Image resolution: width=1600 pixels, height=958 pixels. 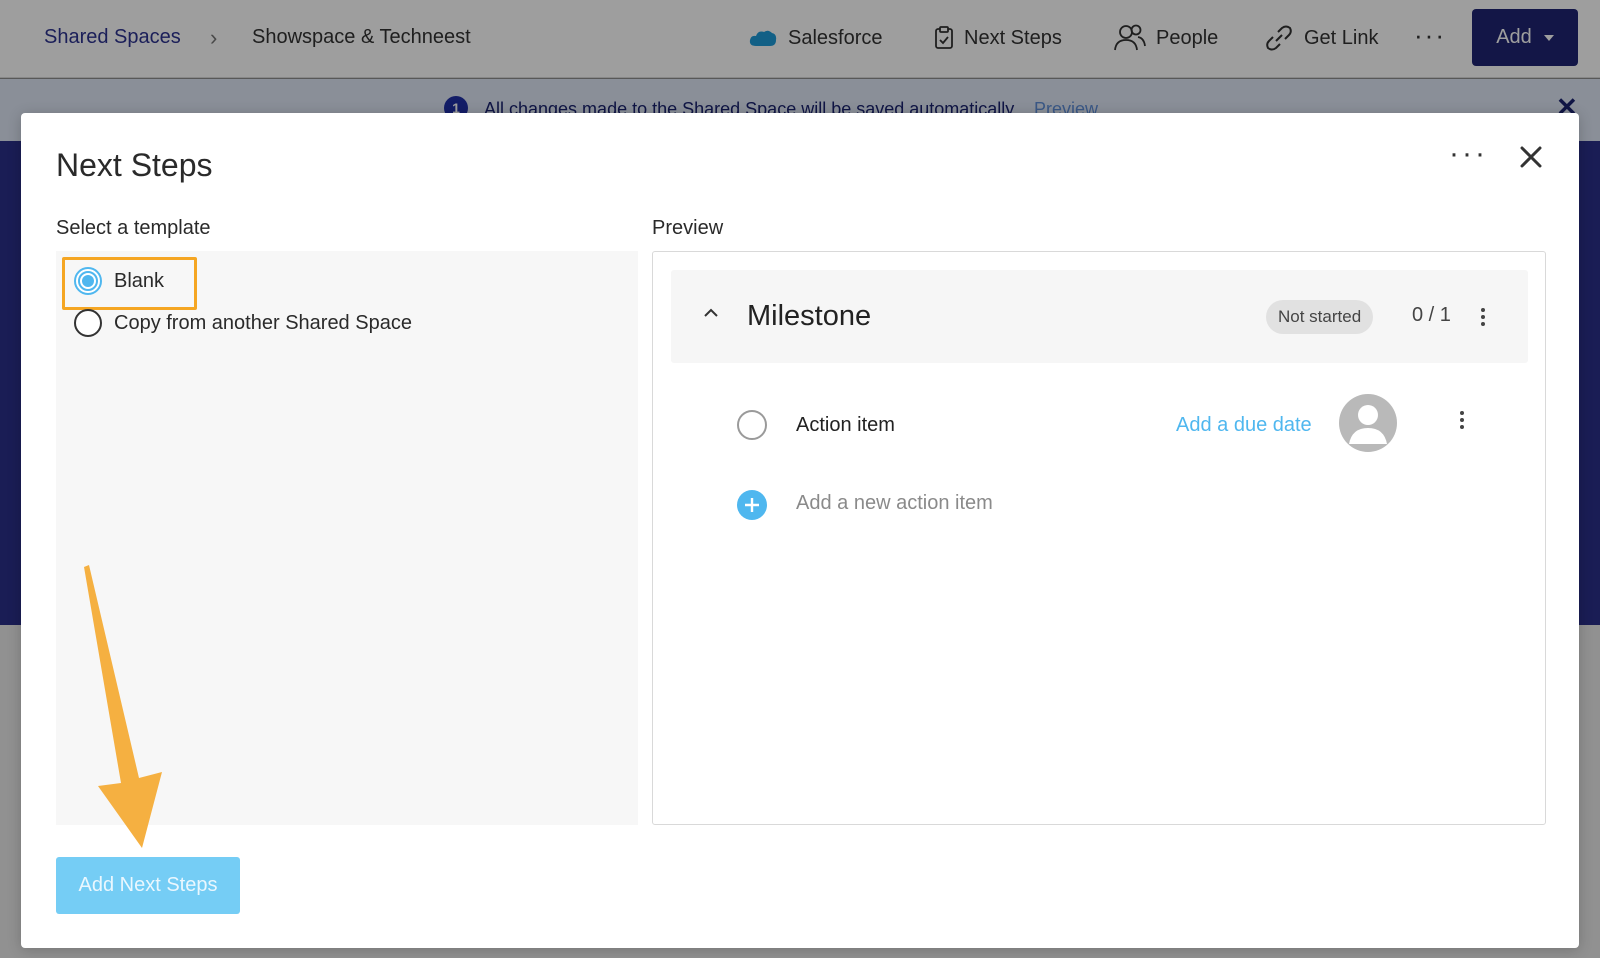 What do you see at coordinates (123, 706) in the screenshot?
I see `arrow-annotation` at bounding box center [123, 706].